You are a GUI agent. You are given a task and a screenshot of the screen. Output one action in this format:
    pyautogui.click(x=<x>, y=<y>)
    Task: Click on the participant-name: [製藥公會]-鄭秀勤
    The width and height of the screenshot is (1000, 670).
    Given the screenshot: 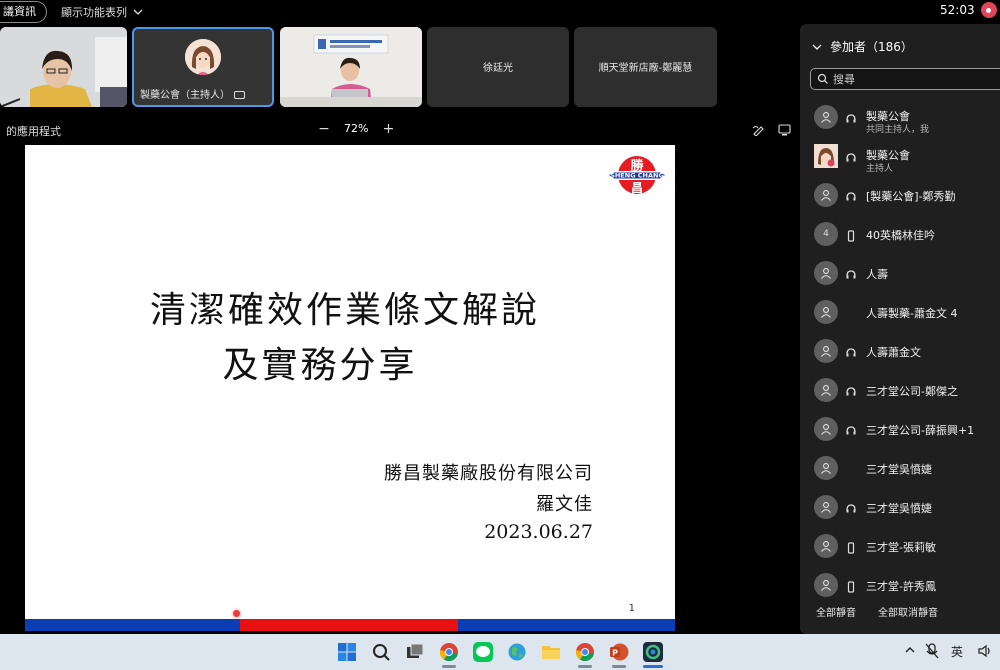 What is the action you would take?
    pyautogui.click(x=911, y=196)
    